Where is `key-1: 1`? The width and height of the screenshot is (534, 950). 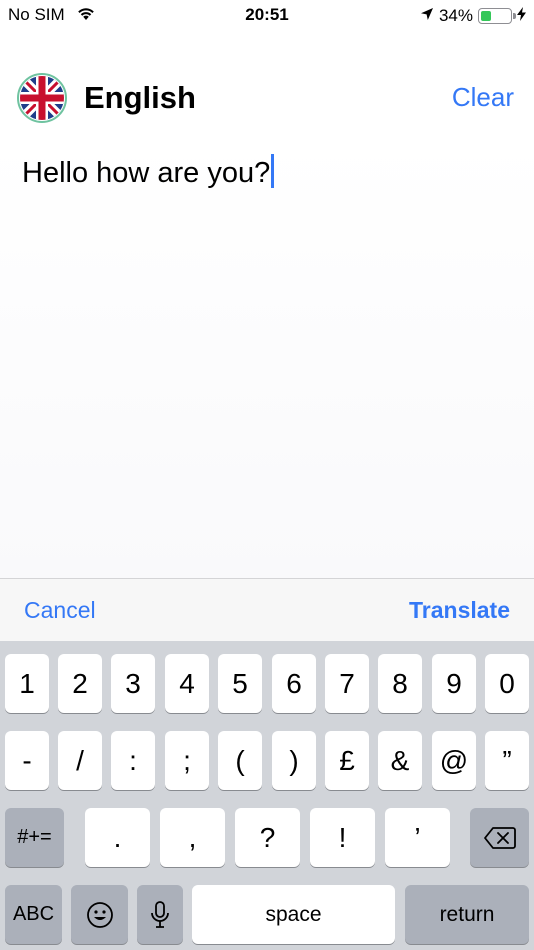
key-1: 1 is located at coordinates (27, 683).